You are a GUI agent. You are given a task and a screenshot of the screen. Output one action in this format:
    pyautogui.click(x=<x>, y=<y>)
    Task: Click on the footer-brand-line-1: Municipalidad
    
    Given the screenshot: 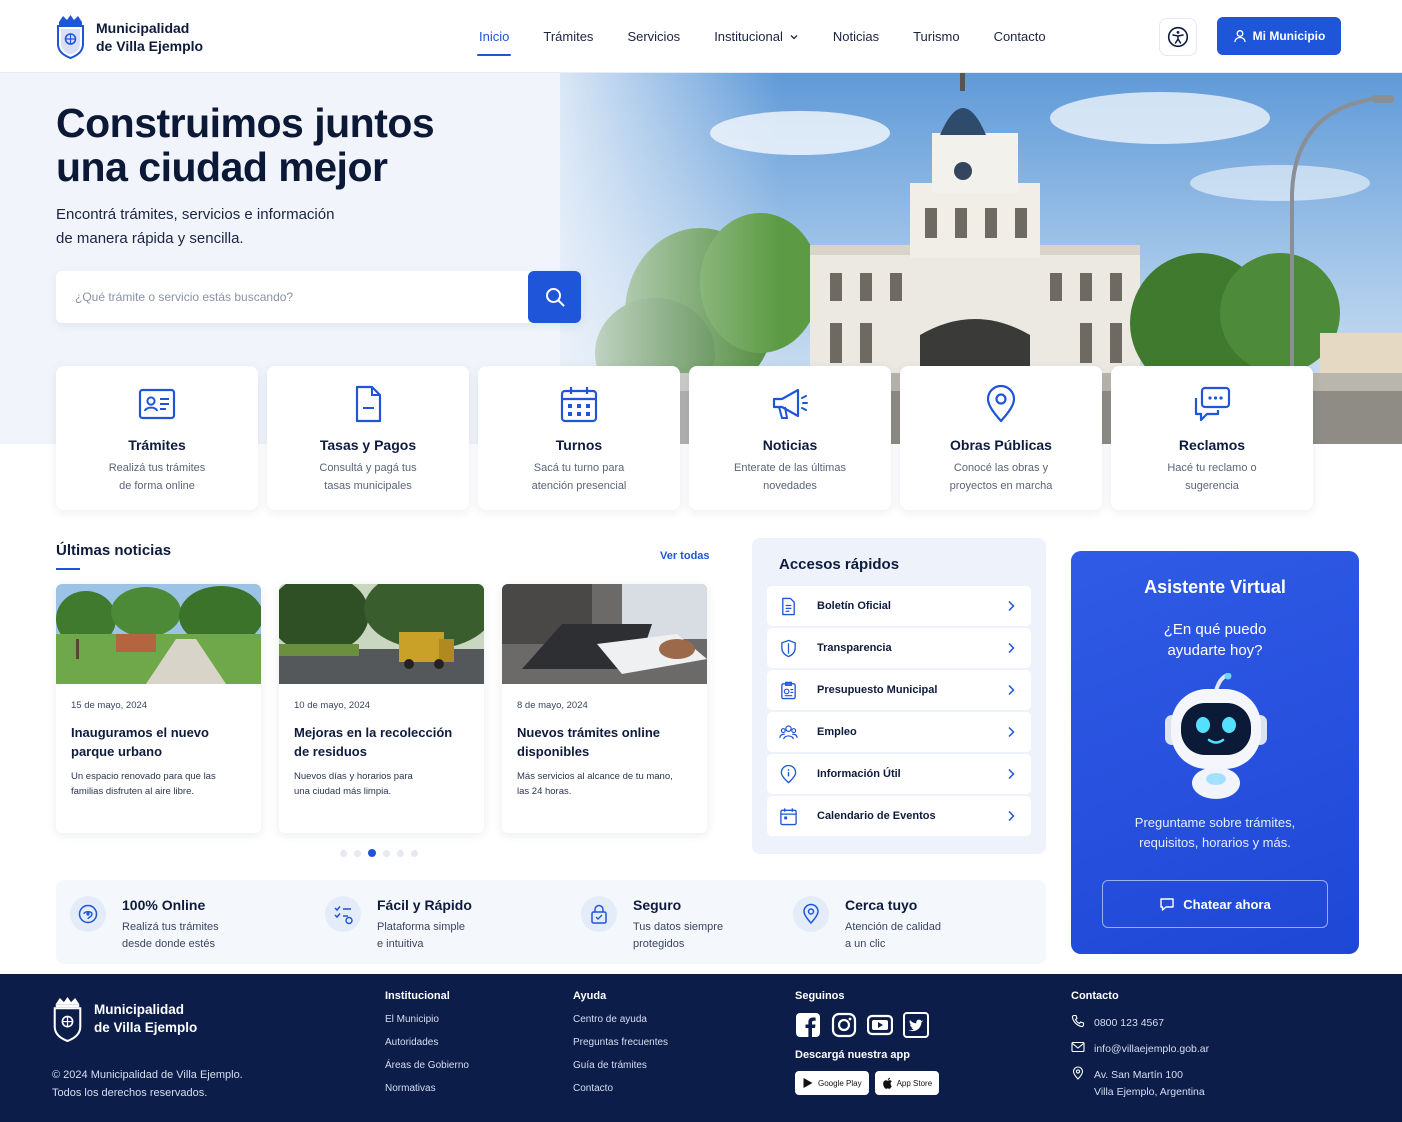 What is the action you would take?
    pyautogui.click(x=139, y=1009)
    